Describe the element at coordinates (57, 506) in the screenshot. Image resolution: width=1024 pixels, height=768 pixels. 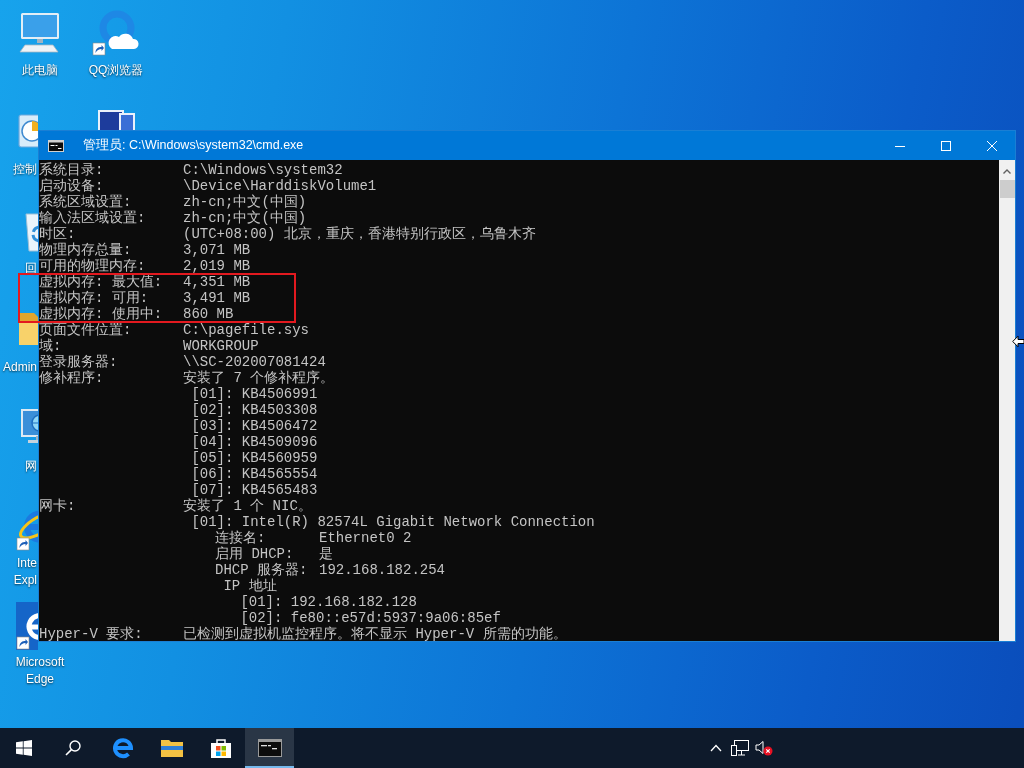
I see `info-label: 网卡:` at that location.